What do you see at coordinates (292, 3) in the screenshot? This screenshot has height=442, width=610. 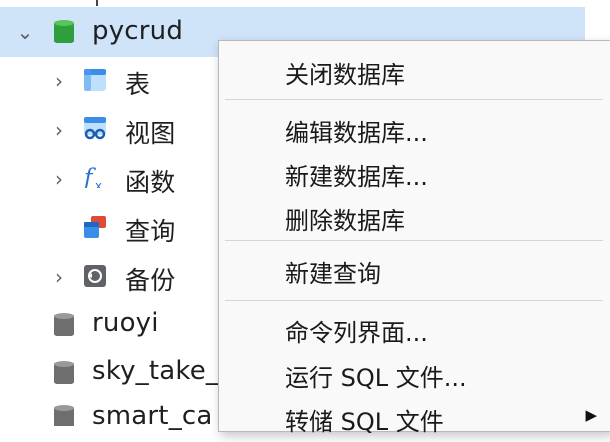 I see `previous-row-remnant` at bounding box center [292, 3].